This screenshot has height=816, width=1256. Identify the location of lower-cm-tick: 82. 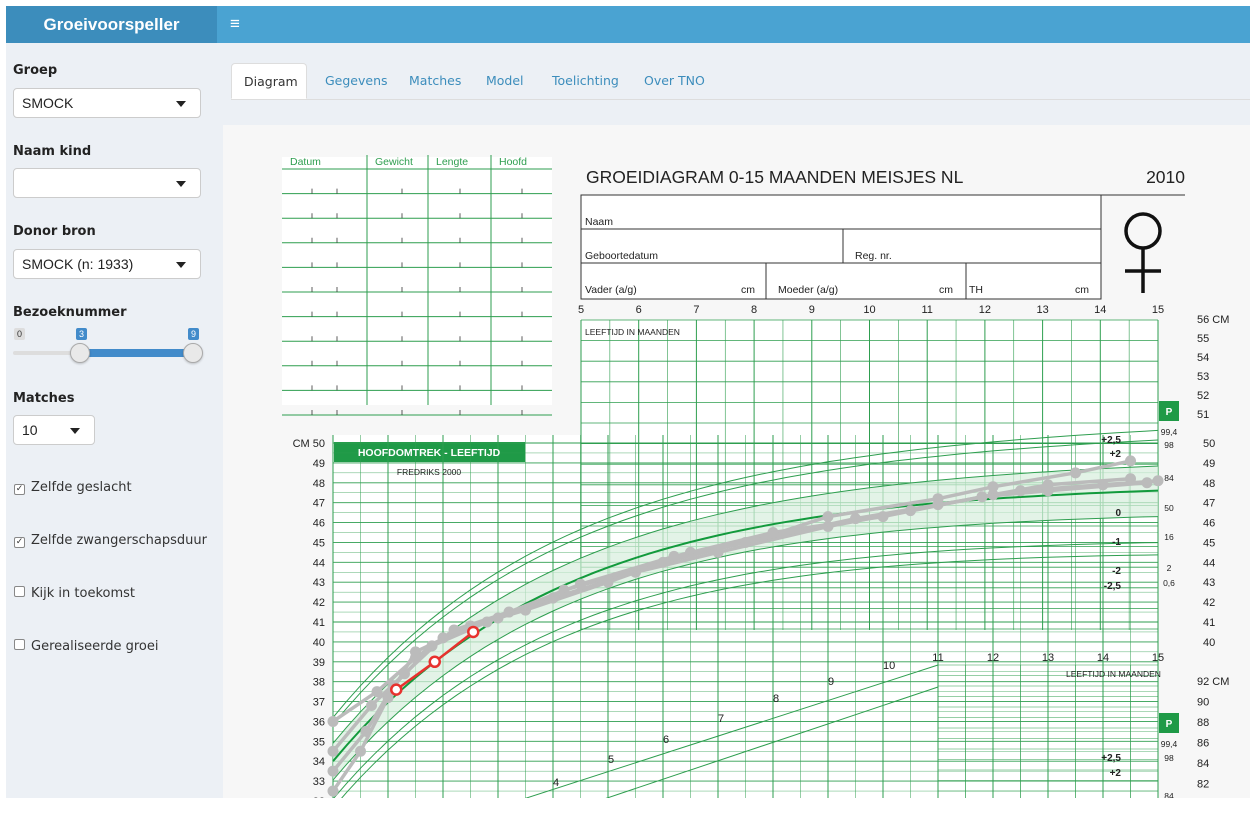
(1203, 785).